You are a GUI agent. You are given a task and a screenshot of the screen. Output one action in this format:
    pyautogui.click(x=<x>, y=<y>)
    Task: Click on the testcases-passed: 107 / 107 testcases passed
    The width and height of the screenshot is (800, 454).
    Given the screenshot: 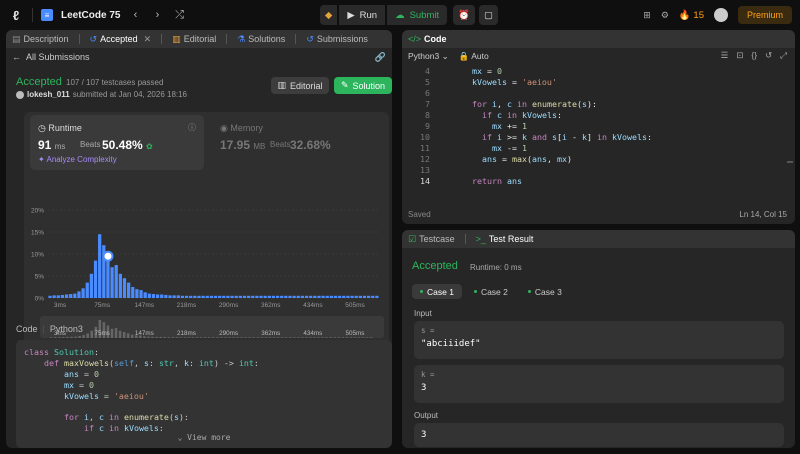 What is the action you would take?
    pyautogui.click(x=115, y=82)
    